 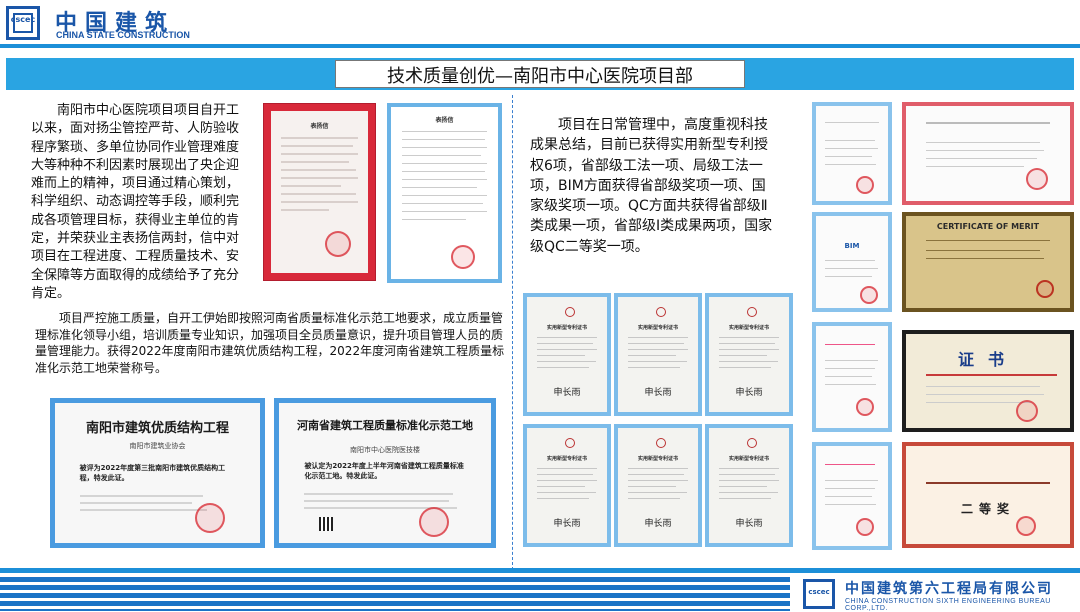 What do you see at coordinates (463, 257) in the screenshot?
I see `letter-seal-stamp` at bounding box center [463, 257].